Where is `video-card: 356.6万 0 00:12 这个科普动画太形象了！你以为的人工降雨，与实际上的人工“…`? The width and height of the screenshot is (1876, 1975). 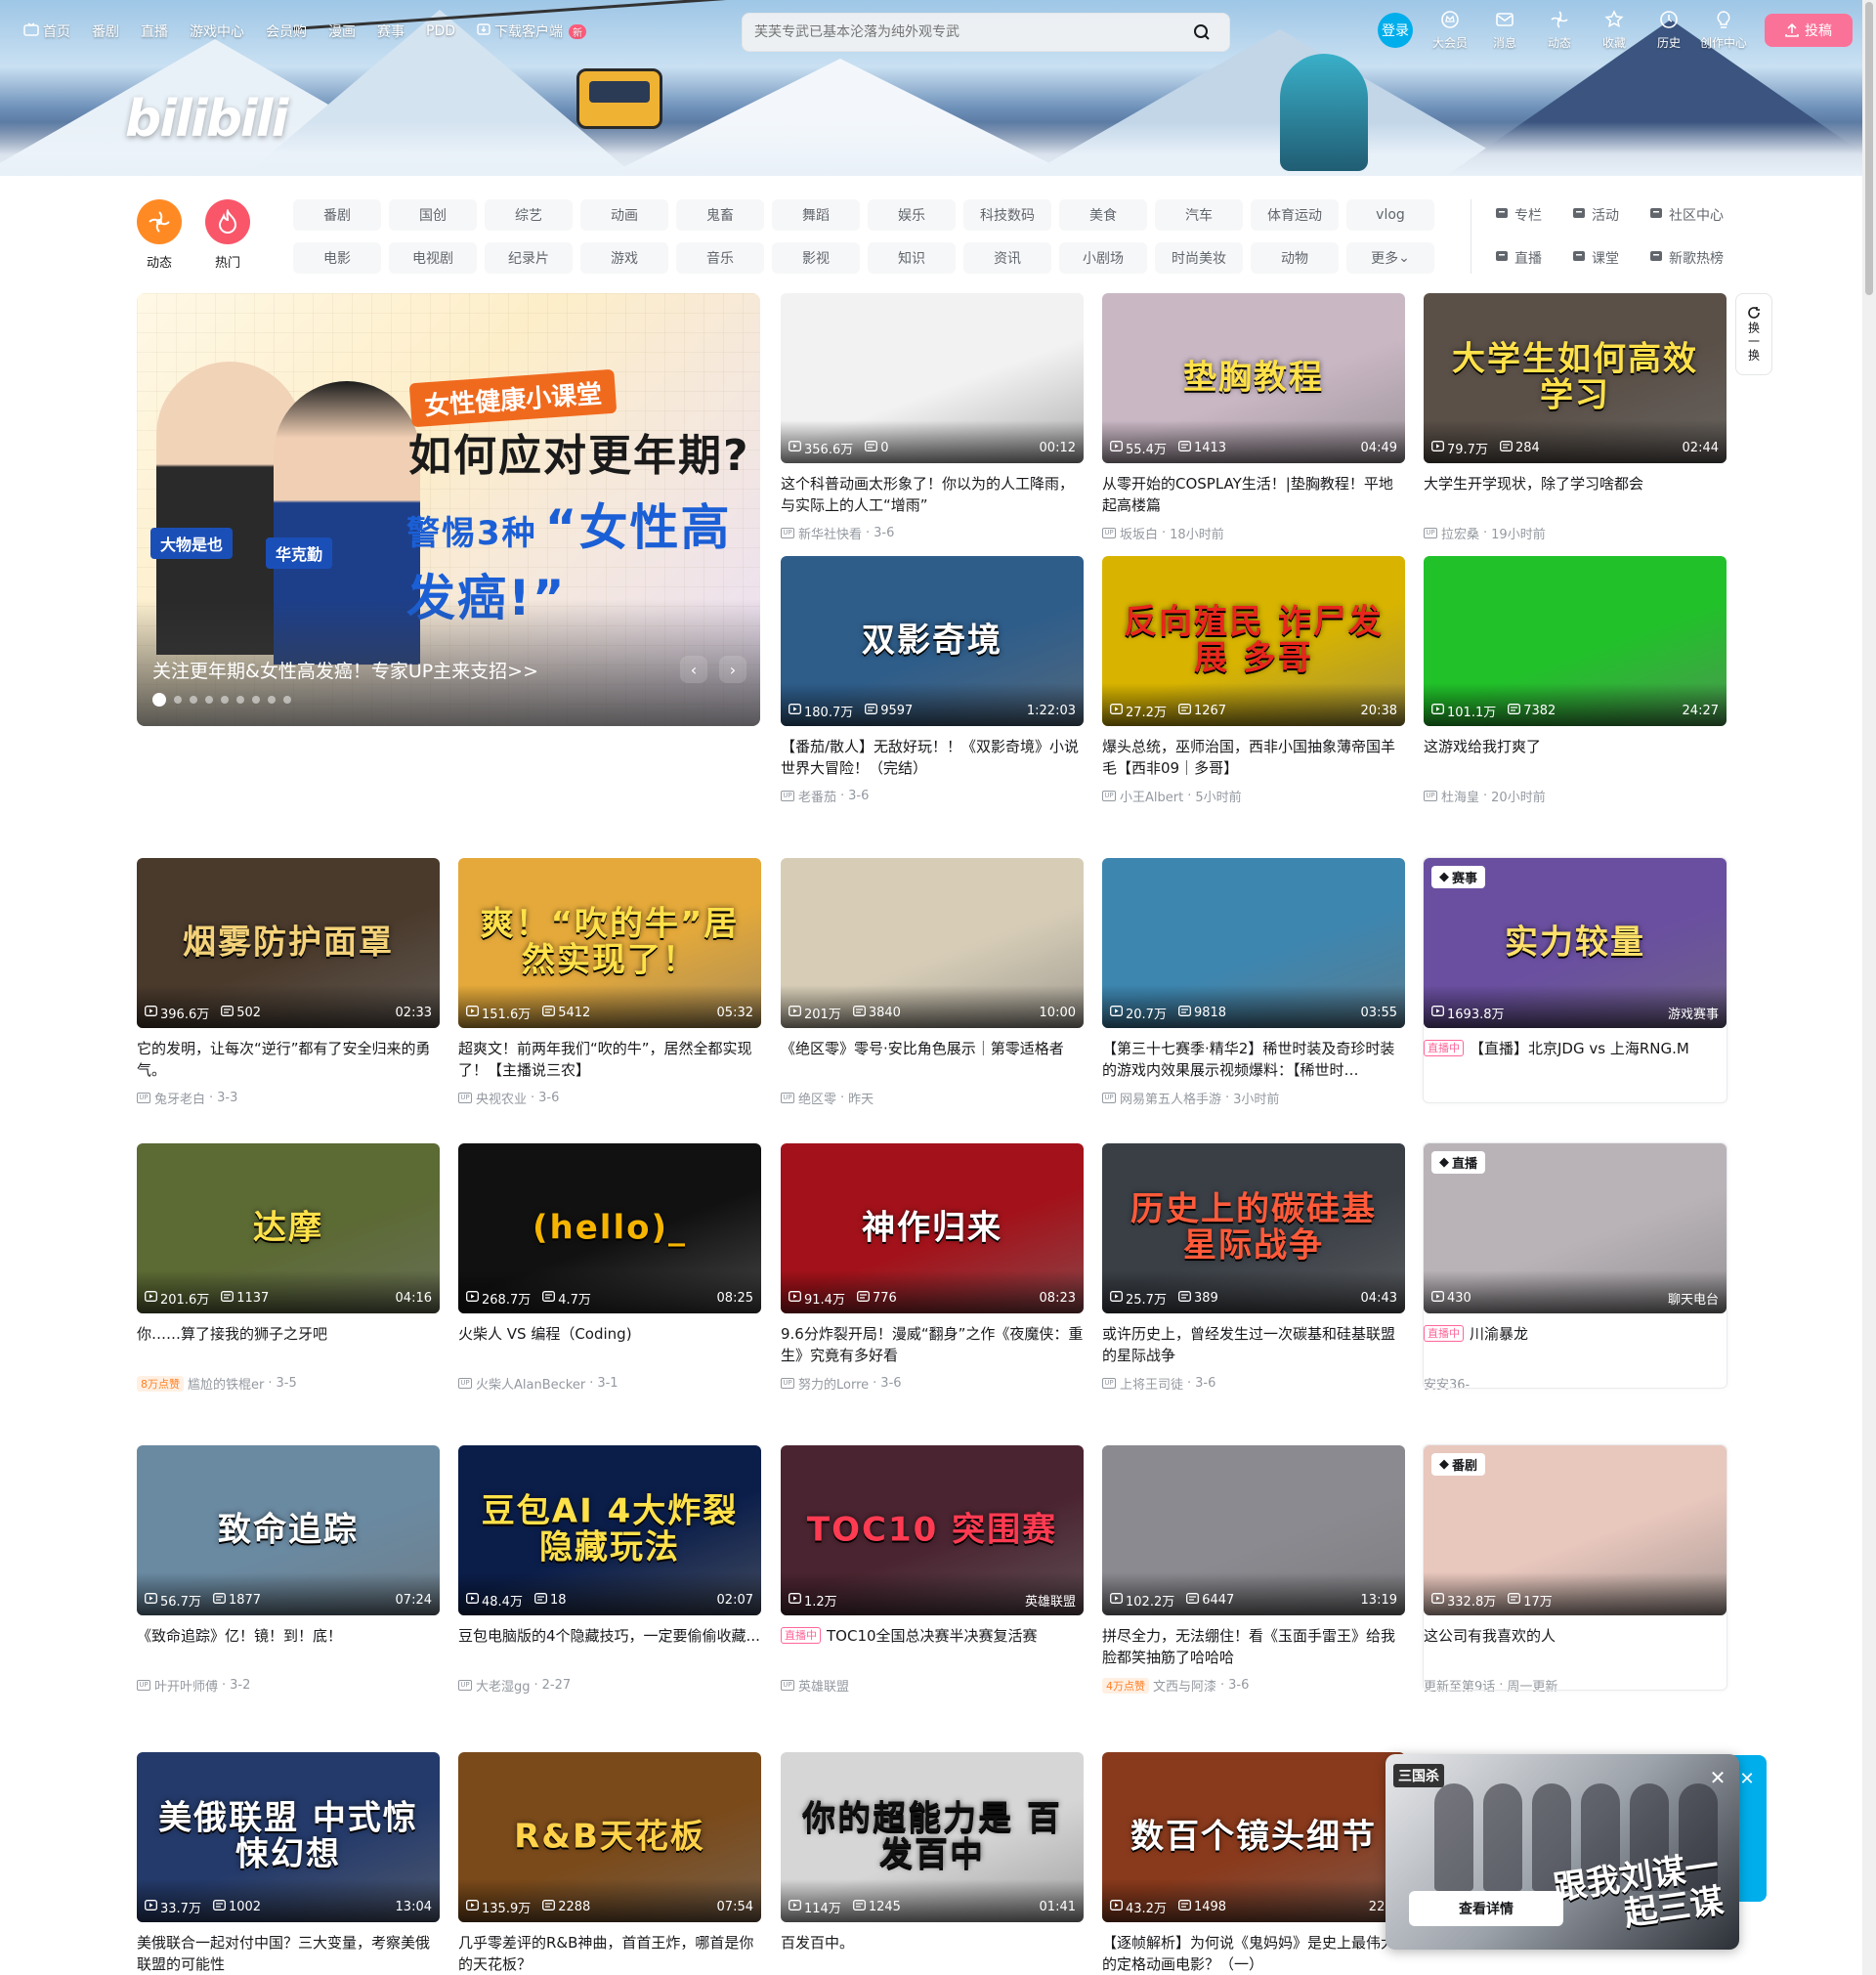
video-card: 356.6万 0 00:12 这个科普动画太形象了！你以为的人工降雨，与实际上的人工“… is located at coordinates (932, 418).